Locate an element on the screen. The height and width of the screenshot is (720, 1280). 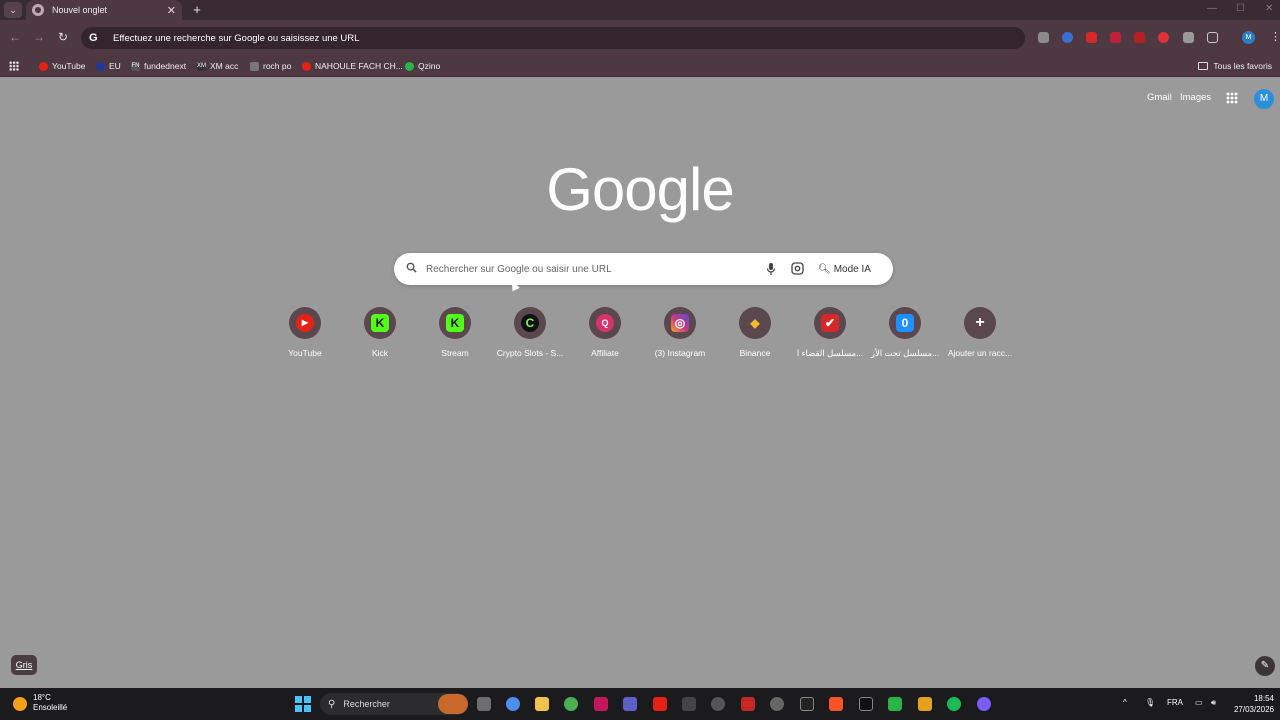
chevron-up-icon: ^ is located at coordinates (1125, 702).